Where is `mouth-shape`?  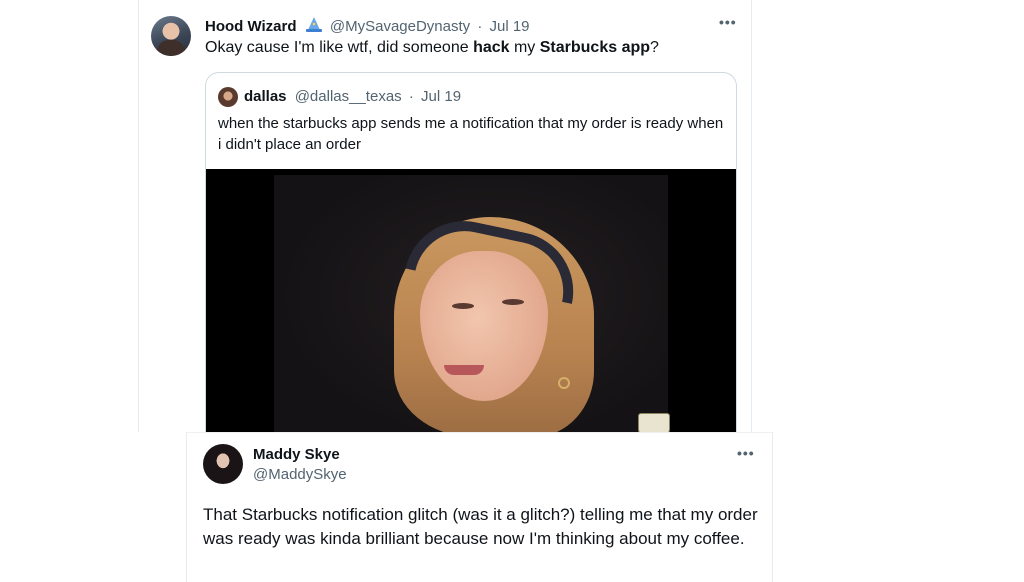 mouth-shape is located at coordinates (464, 370).